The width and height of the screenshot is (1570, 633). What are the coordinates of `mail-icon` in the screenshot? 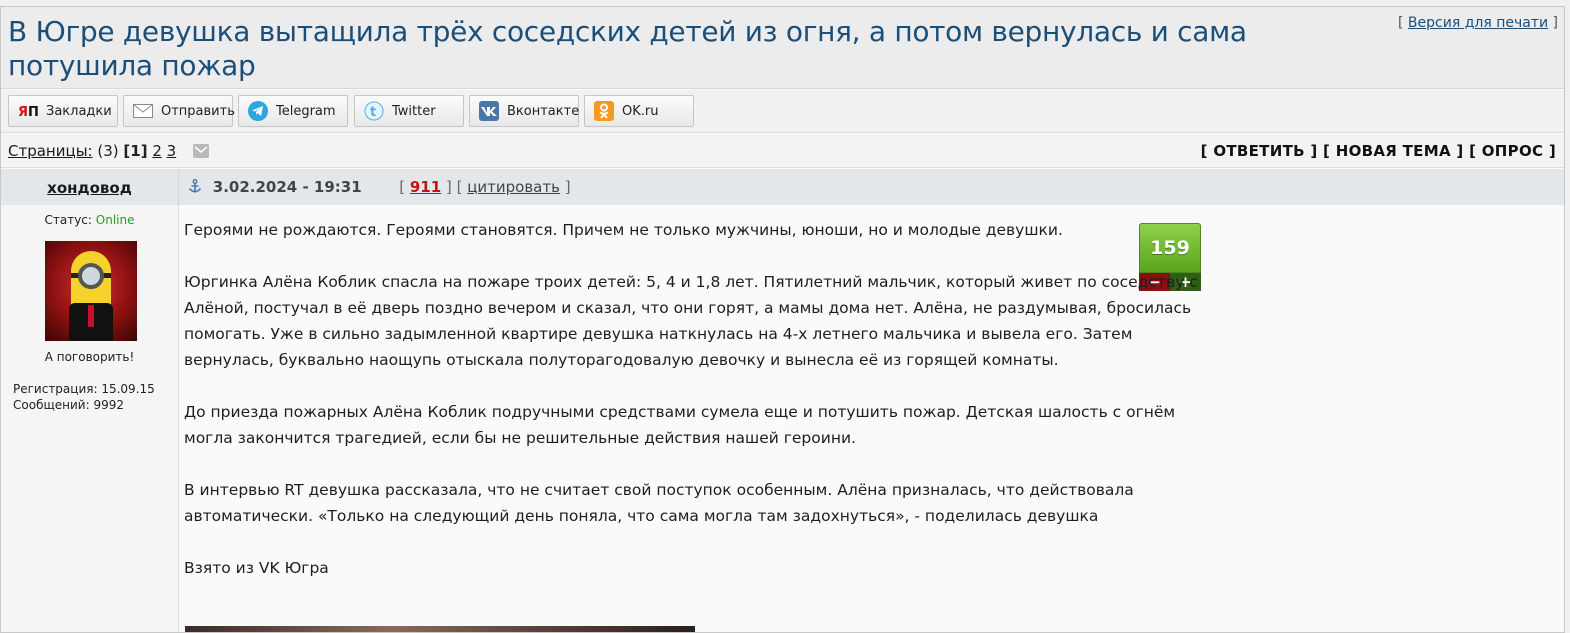 It's located at (143, 111).